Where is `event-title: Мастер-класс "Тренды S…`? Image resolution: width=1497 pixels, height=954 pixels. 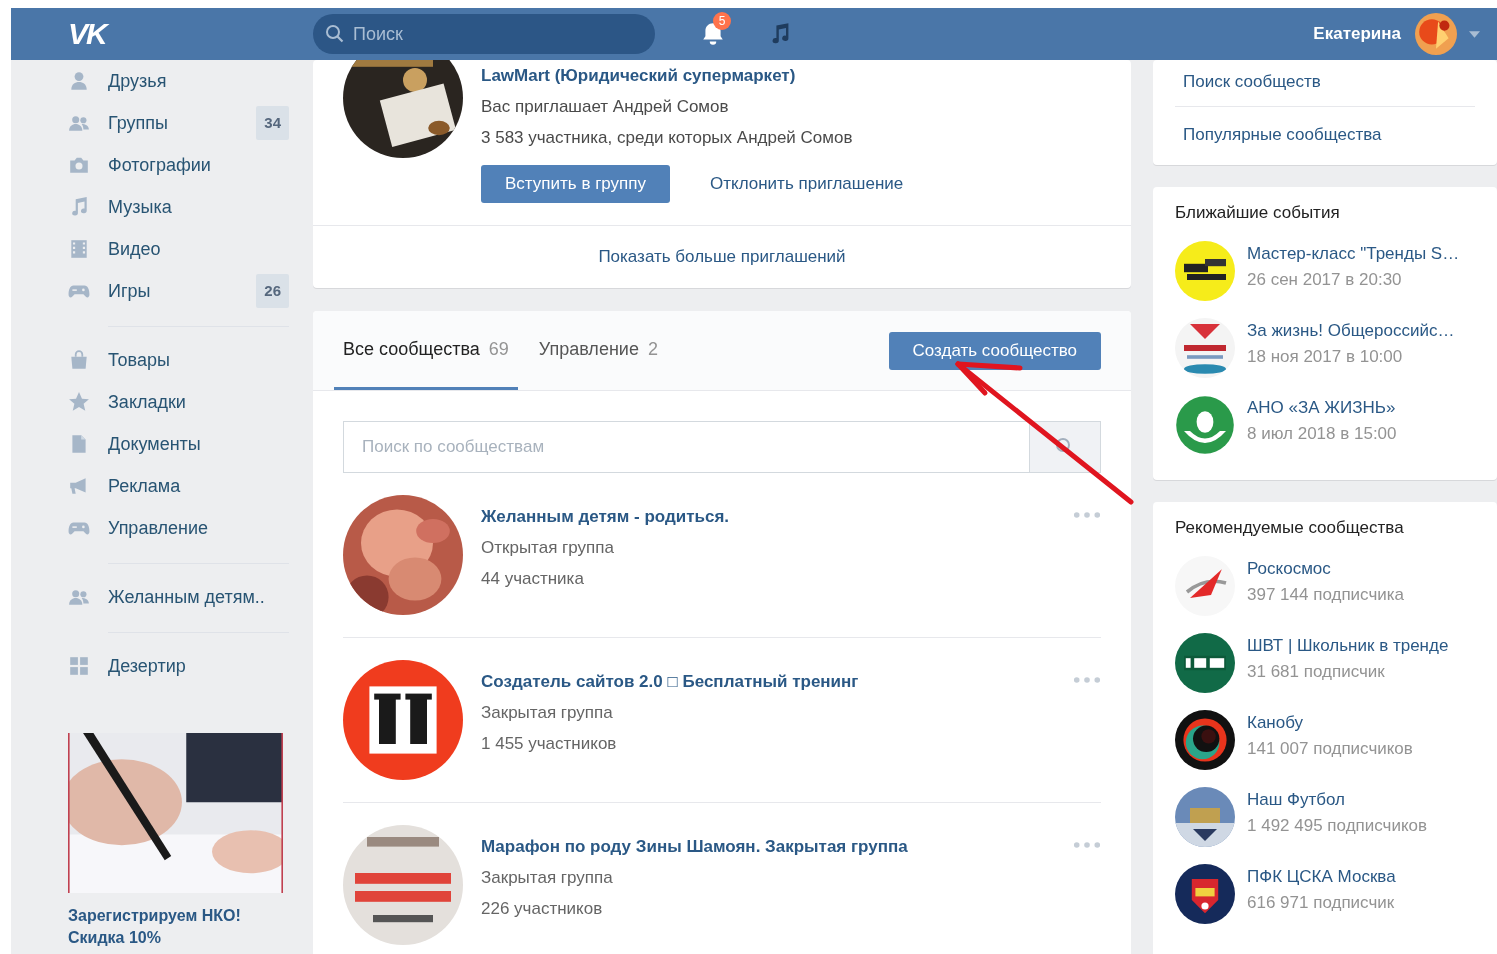 event-title: Мастер-класс "Тренды S… is located at coordinates (1353, 254).